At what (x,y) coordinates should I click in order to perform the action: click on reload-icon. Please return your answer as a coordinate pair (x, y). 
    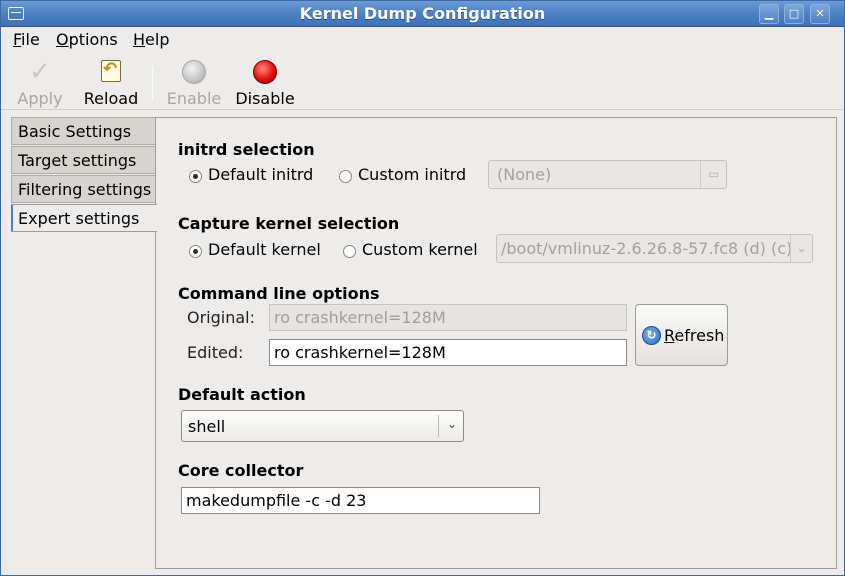
    Looking at the image, I should click on (111, 70).